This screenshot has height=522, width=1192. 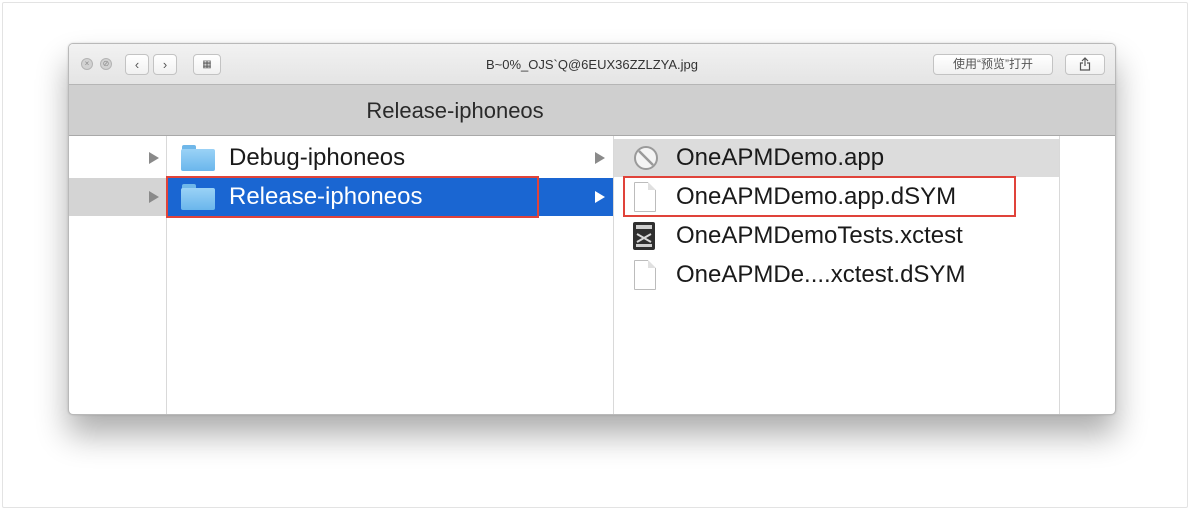 What do you see at coordinates (117, 158) in the screenshot?
I see `parent-column-row` at bounding box center [117, 158].